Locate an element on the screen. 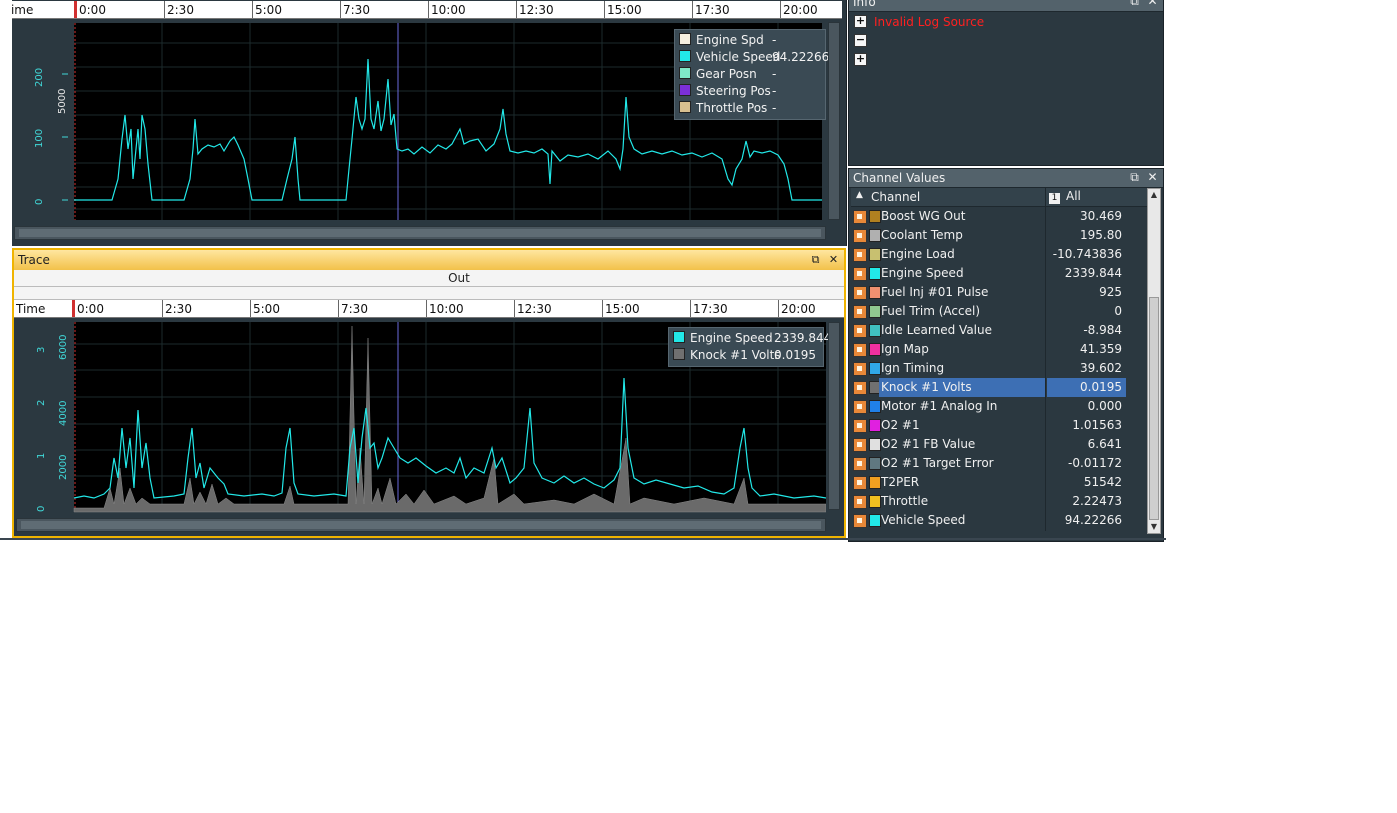 The image size is (1397, 813). channel-row: Fuel Inj #01 Pulse 925 is located at coordinates (999, 292).